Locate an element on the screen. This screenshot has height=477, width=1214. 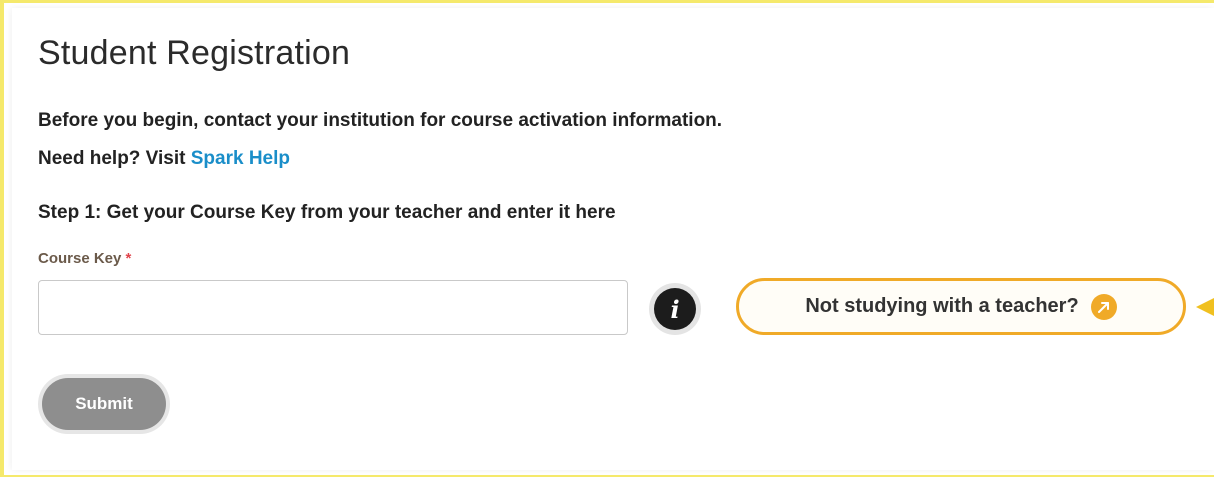
help-prefix: Need help? Visit is located at coordinates (114, 158).